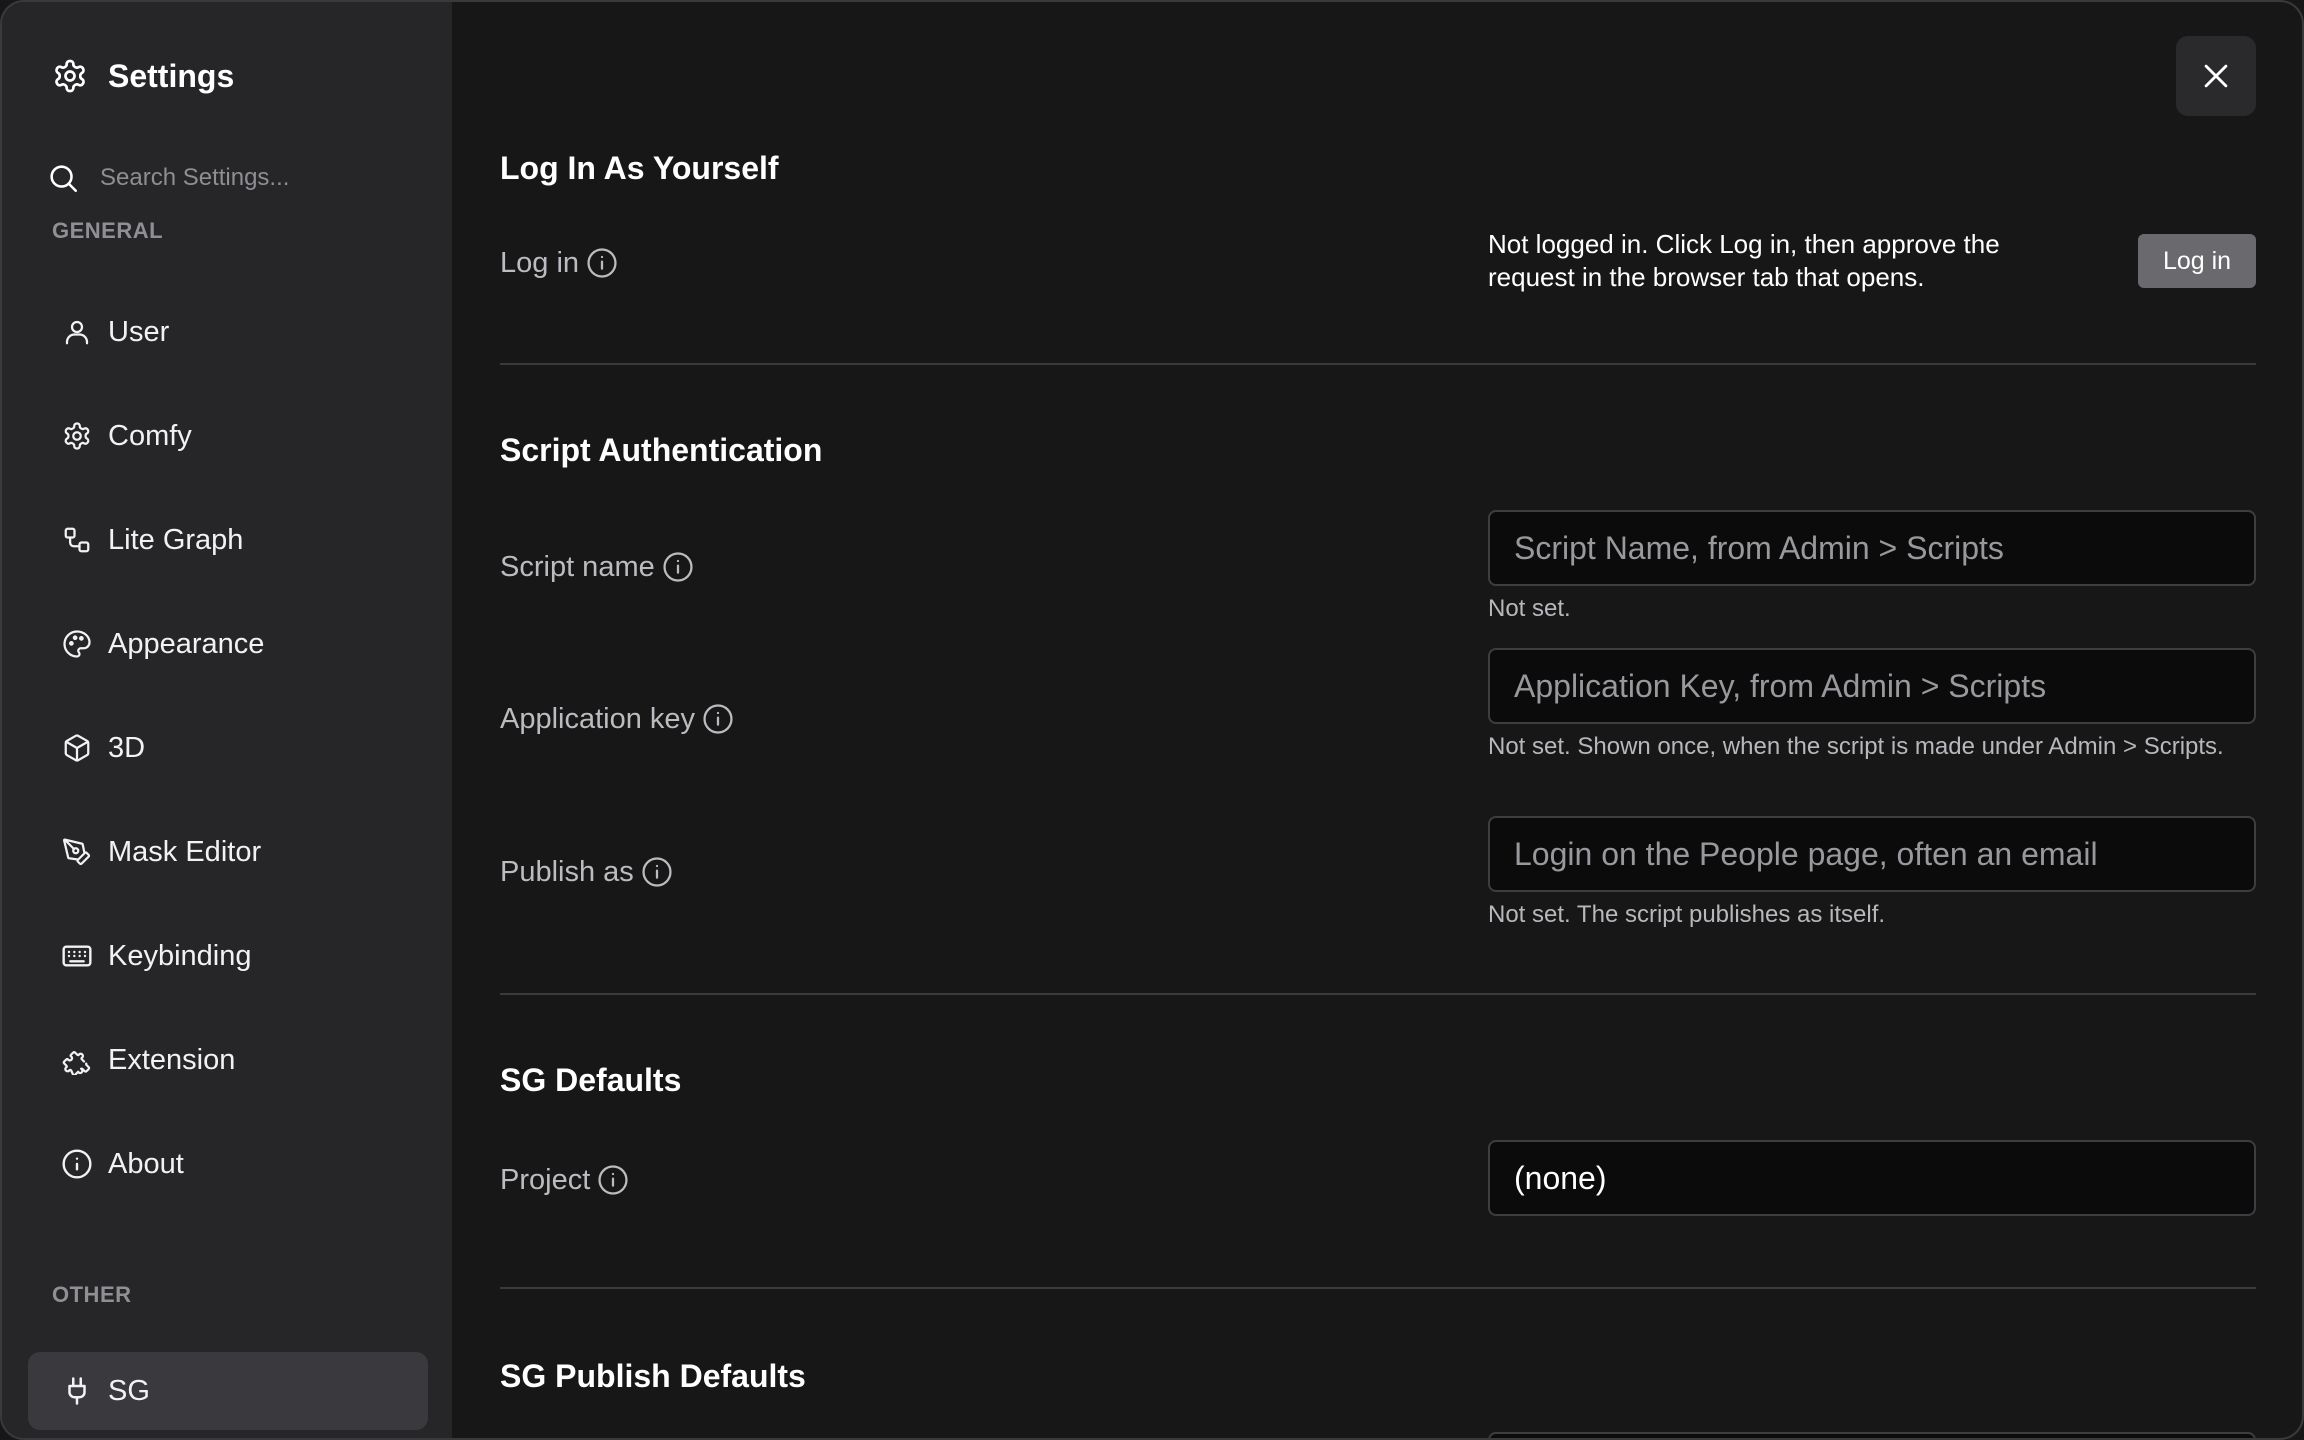 The height and width of the screenshot is (1440, 2304). I want to click on section-label-other: OTHER, so click(92, 1294).